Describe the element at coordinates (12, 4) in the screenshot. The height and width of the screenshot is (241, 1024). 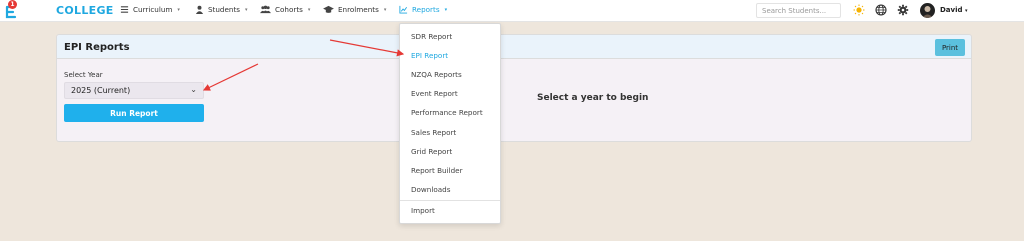
I see `notification-badge: 1` at that location.